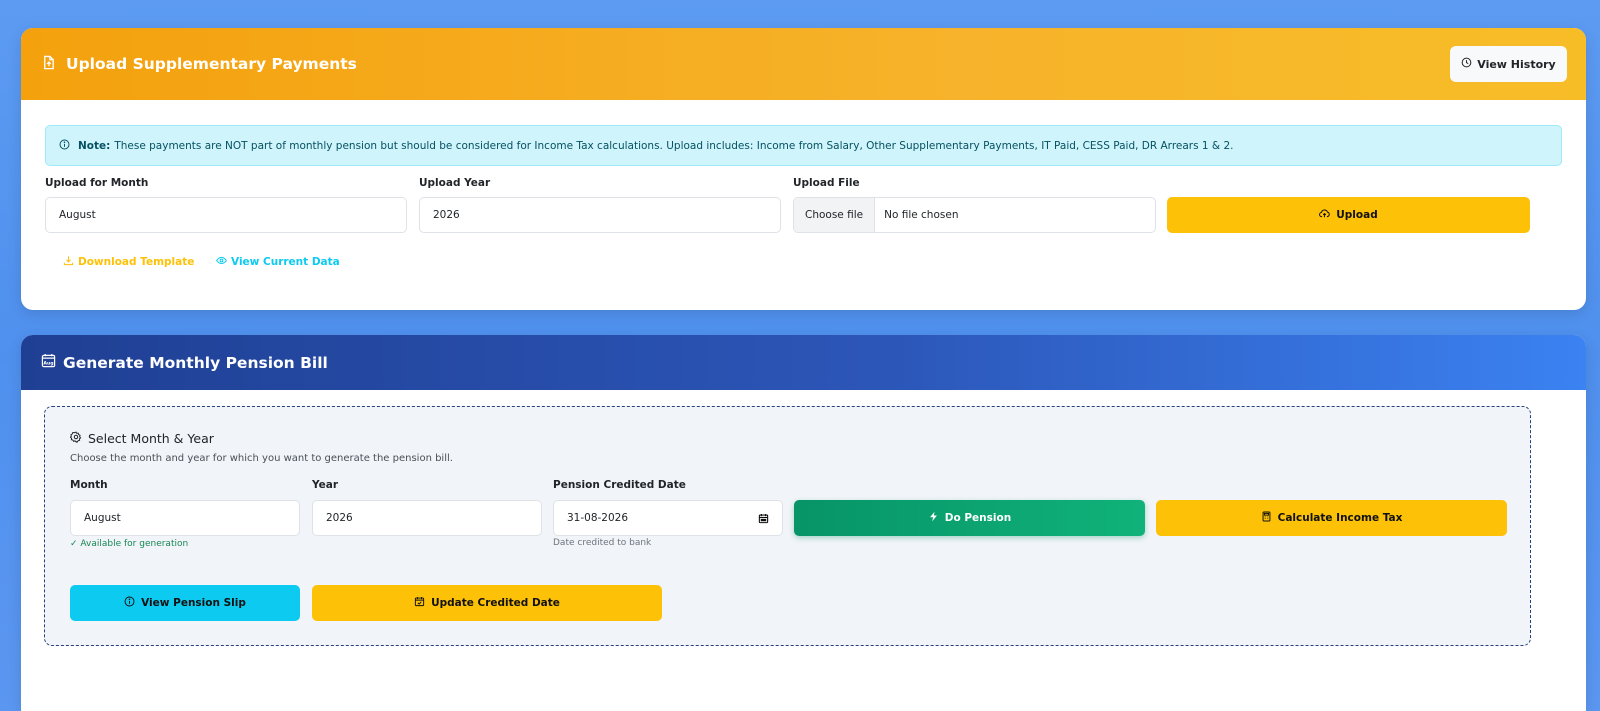 The image size is (1600, 711). Describe the element at coordinates (598, 518) in the screenshot. I see `credited-date-value: 31-08-2026` at that location.